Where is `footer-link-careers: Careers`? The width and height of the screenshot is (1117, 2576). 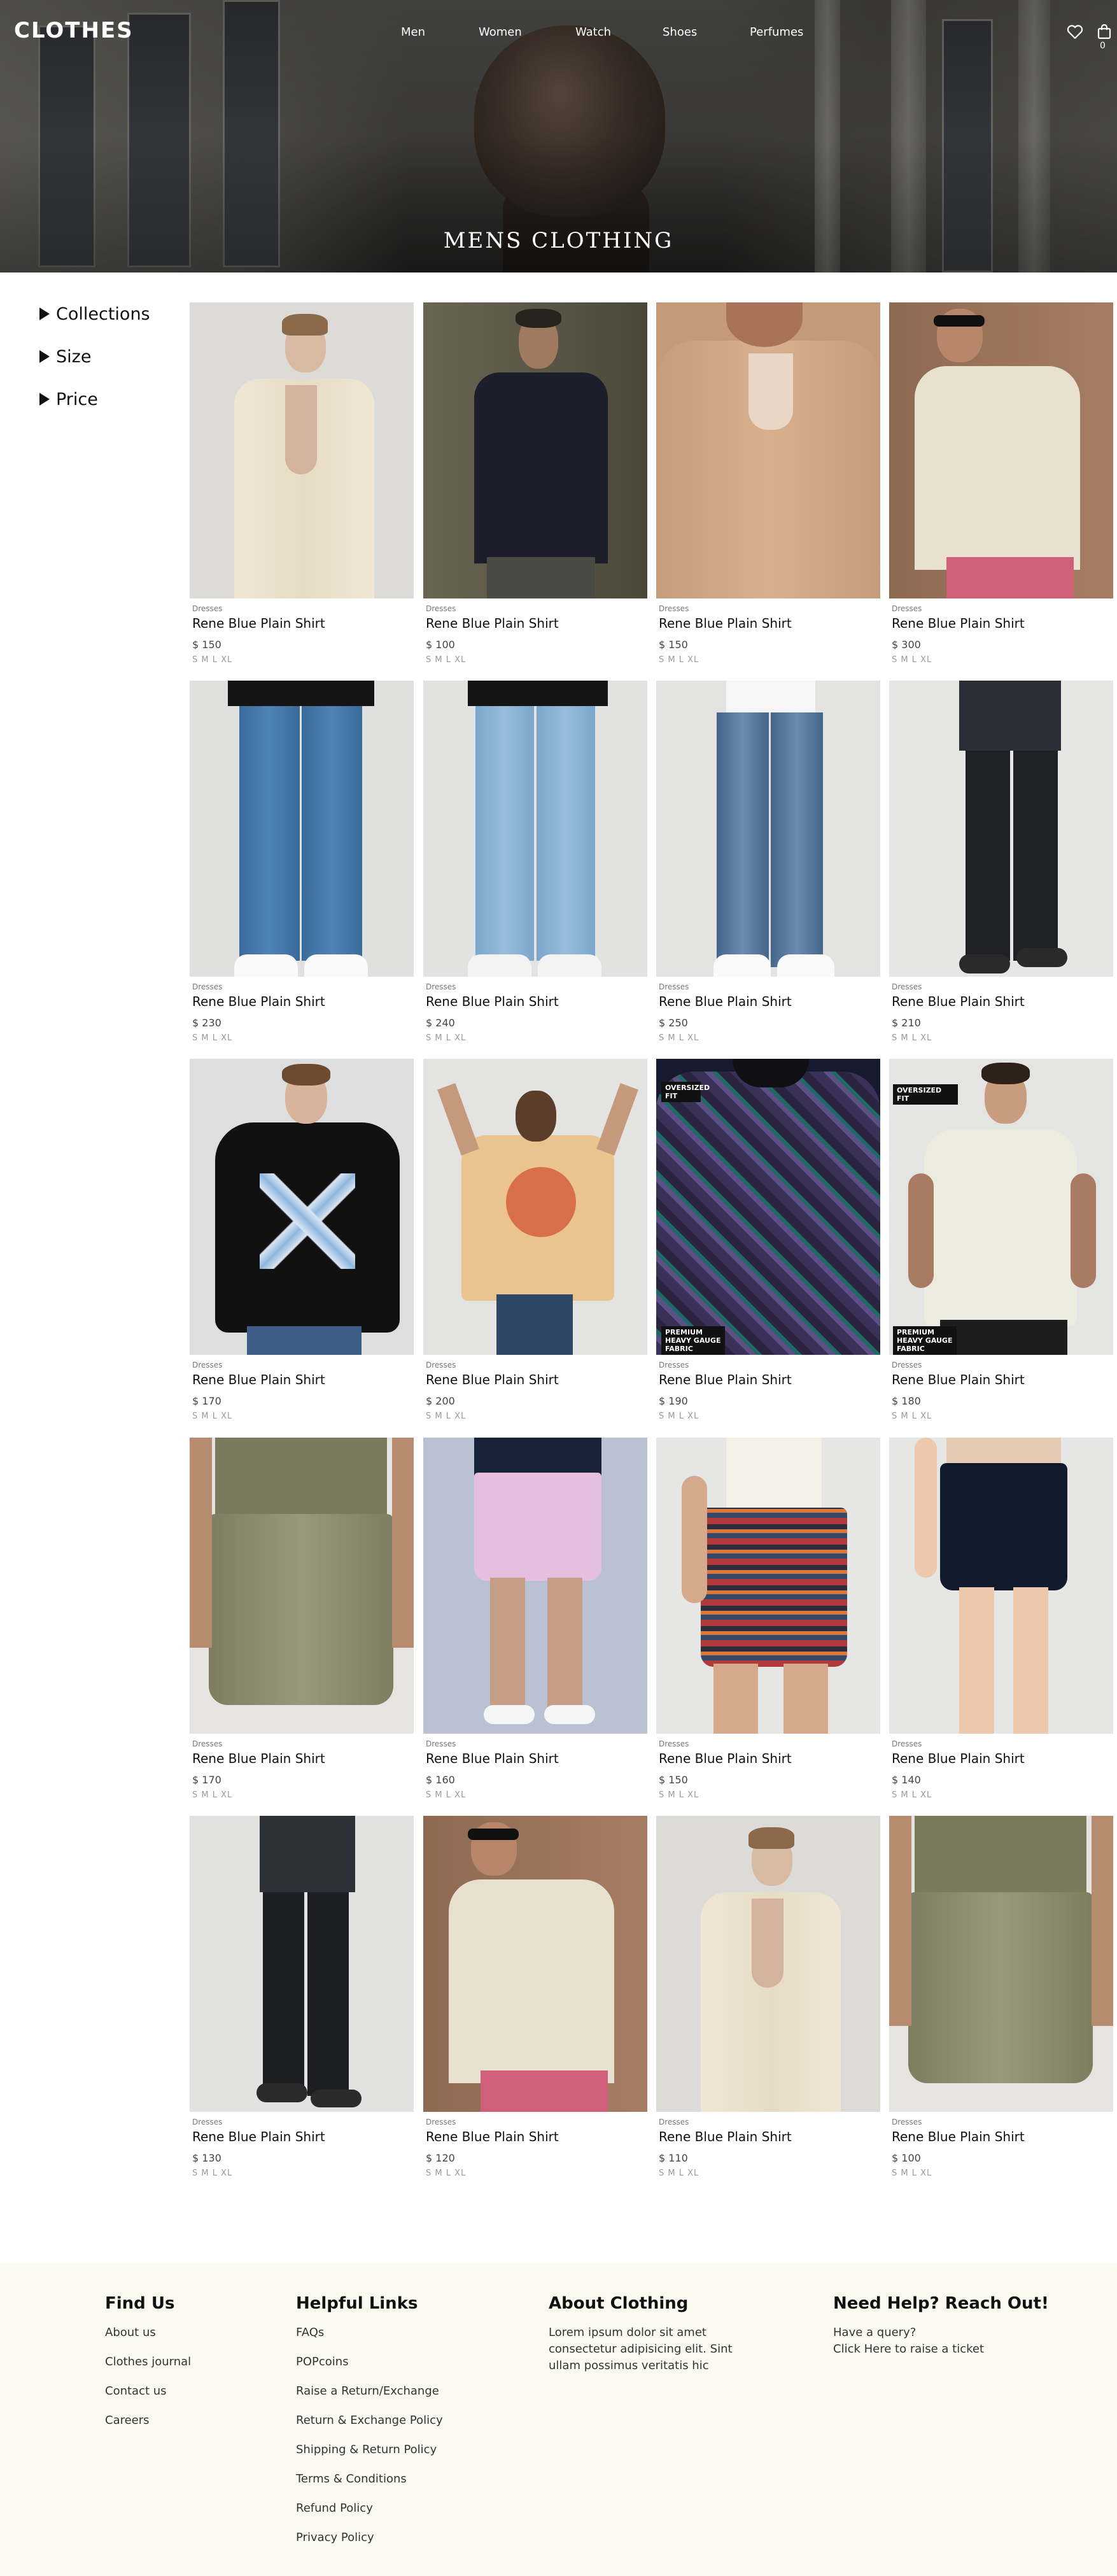
footer-link-careers: Careers is located at coordinates (148, 2427).